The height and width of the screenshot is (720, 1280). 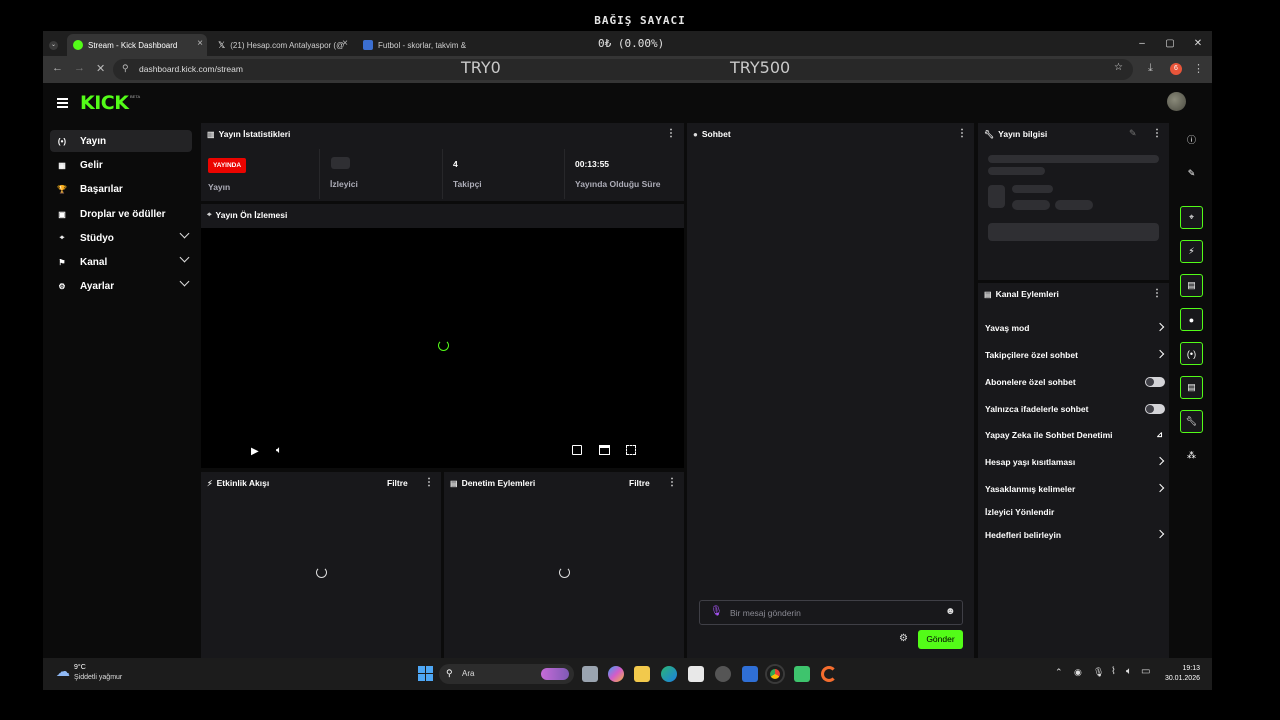 What do you see at coordinates (1191, 251) in the screenshot?
I see `activity-widget-button: ⚡︎` at bounding box center [1191, 251].